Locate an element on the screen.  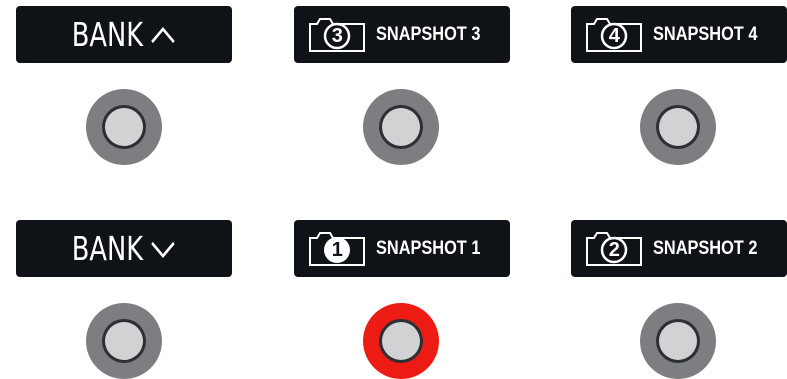
snapshot-2-display: 2 SNAPSHOT 2 is located at coordinates (679, 248).